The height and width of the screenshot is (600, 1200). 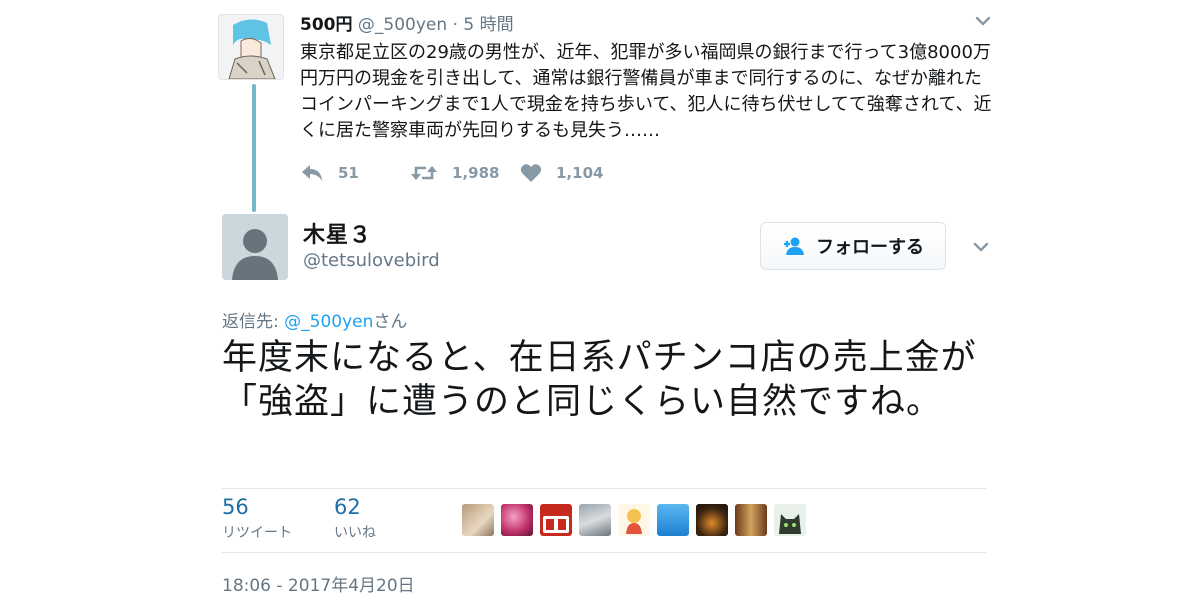 I want to click on like-count: 1,104, so click(x=580, y=173).